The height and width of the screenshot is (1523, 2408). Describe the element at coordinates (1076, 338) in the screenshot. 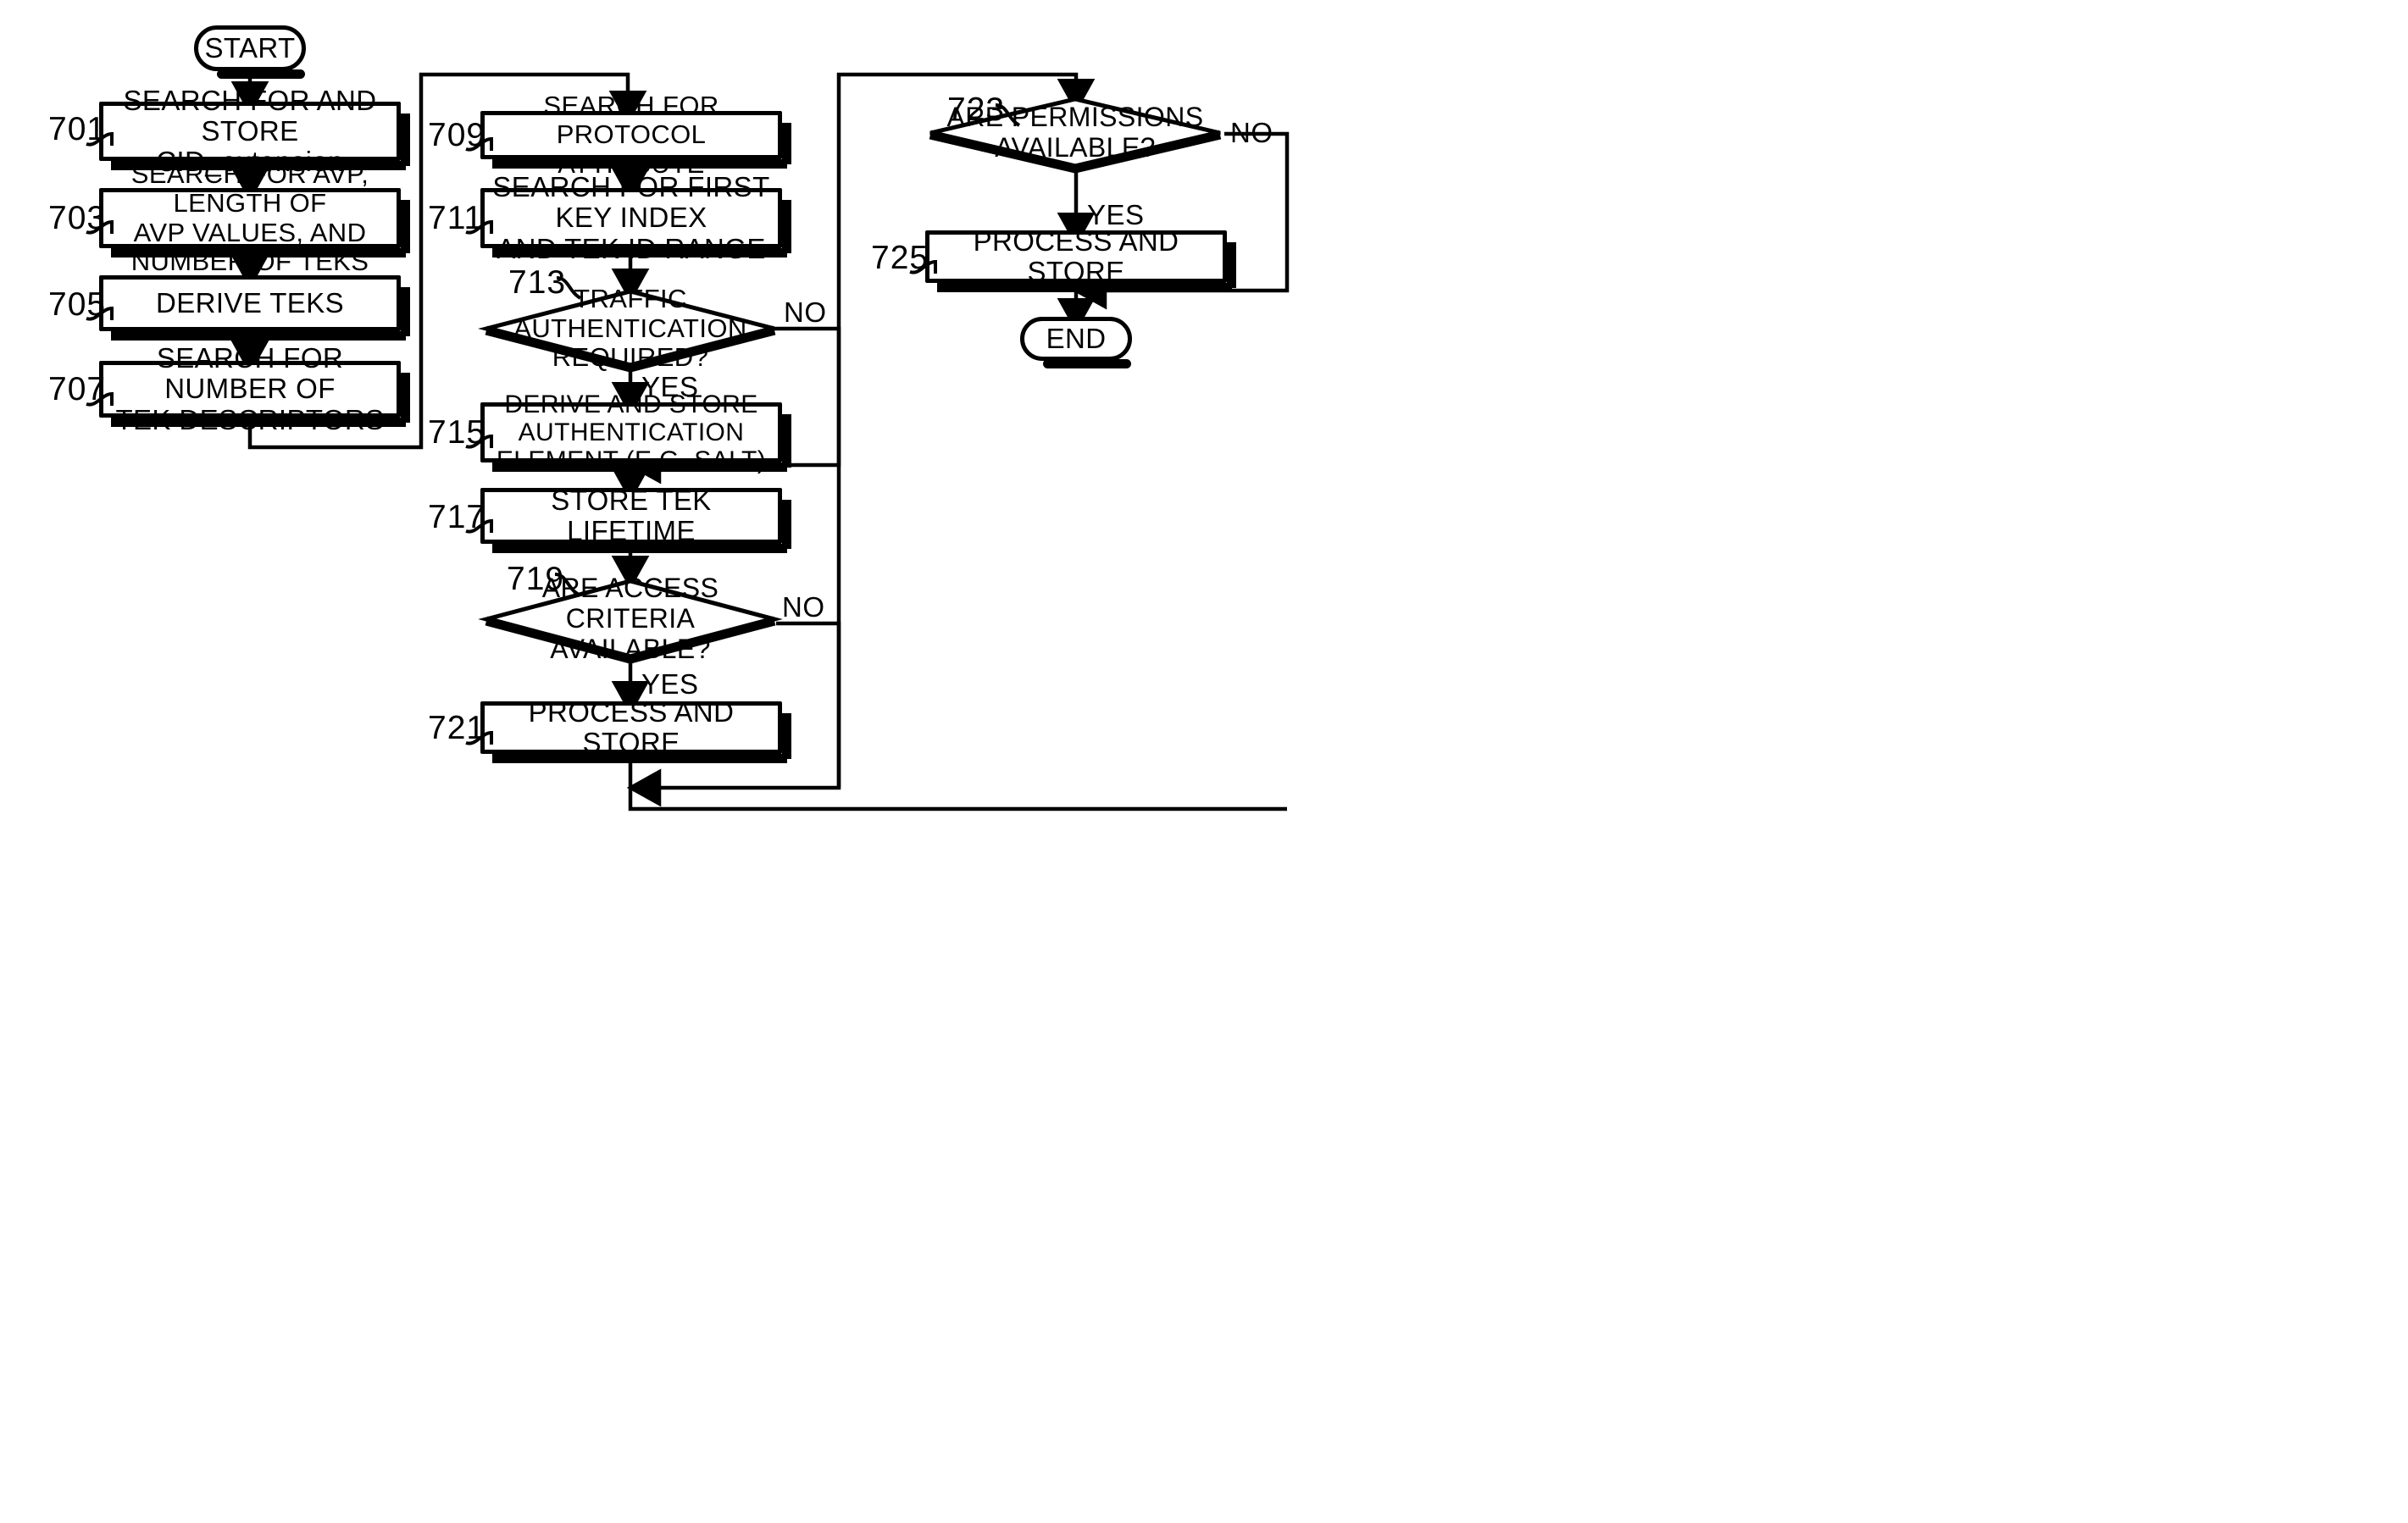

I see `node-end-label: END` at that location.